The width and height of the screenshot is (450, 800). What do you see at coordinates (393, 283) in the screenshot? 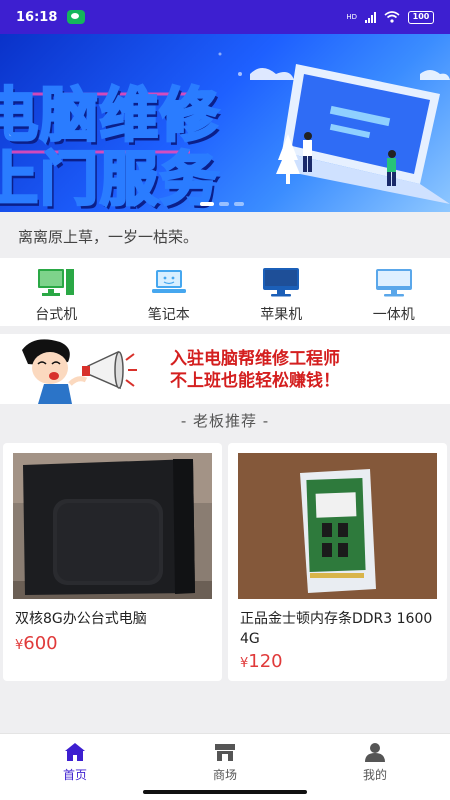
I see `all-in-one-icon` at bounding box center [393, 283].